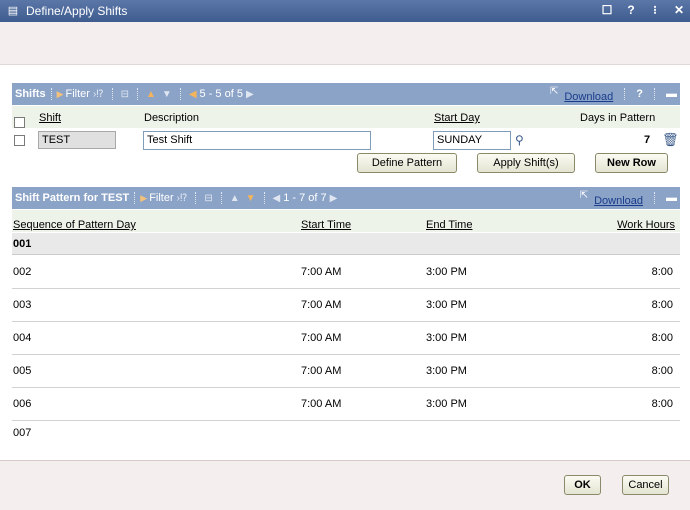 The width and height of the screenshot is (690, 510). What do you see at coordinates (257, 140) in the screenshot?
I see `description-input: Test Shift` at bounding box center [257, 140].